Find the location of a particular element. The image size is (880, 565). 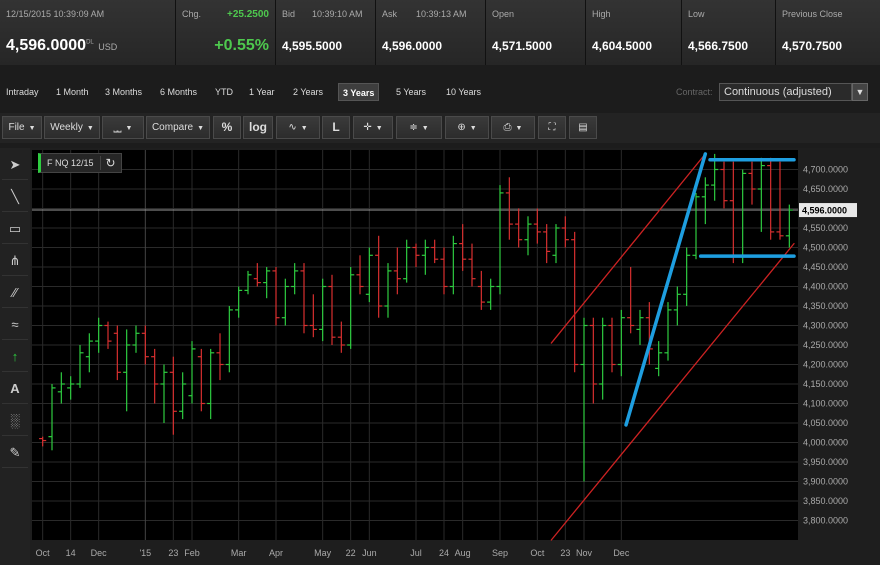

snapshot-icon: ▤ is located at coordinates (583, 127).